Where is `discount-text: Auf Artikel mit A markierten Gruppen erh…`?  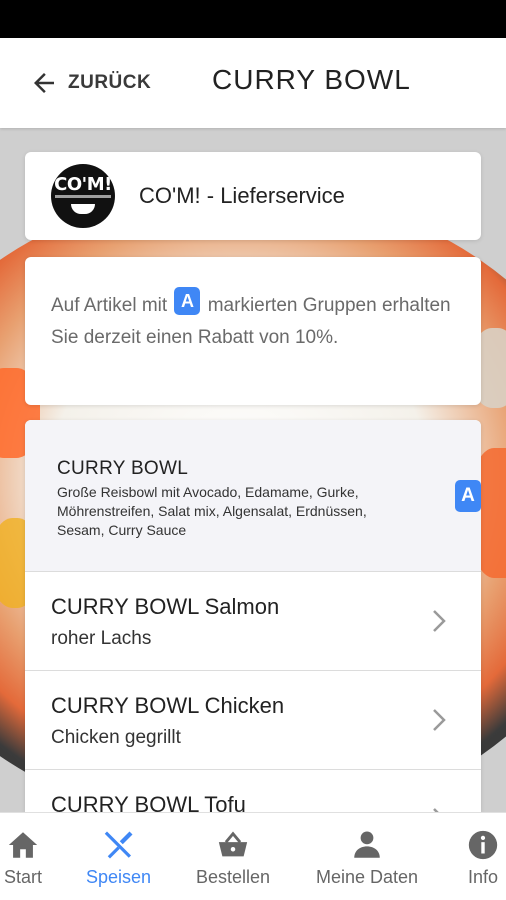 discount-text: Auf Artikel mit A markierten Gruppen erh… is located at coordinates (256, 320).